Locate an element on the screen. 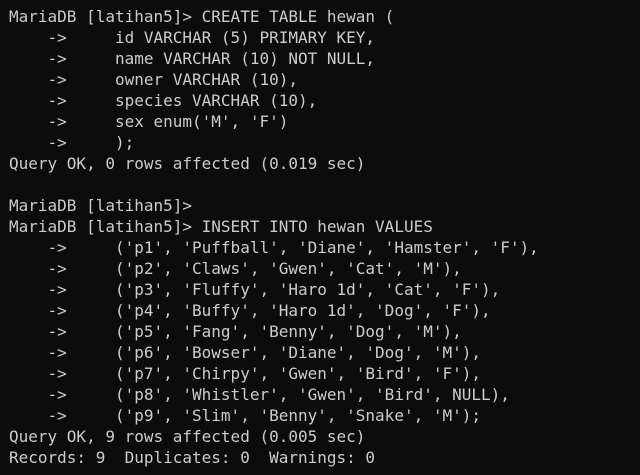 This screenshot has height=475, width=640. query-ok-insert-line: Query OK, 9 rows affected (0.005 sec) is located at coordinates (187, 436).